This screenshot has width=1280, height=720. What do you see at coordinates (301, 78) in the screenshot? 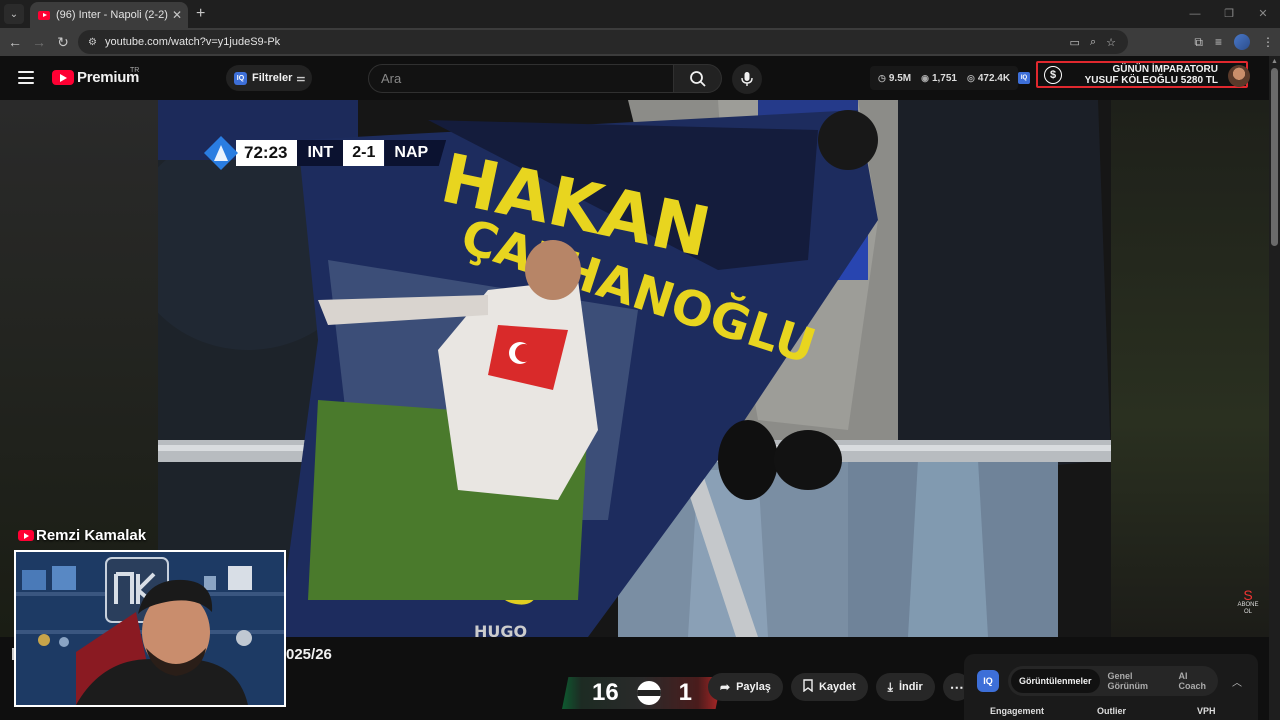
I see `sliders-icon: ⚌` at bounding box center [301, 78].